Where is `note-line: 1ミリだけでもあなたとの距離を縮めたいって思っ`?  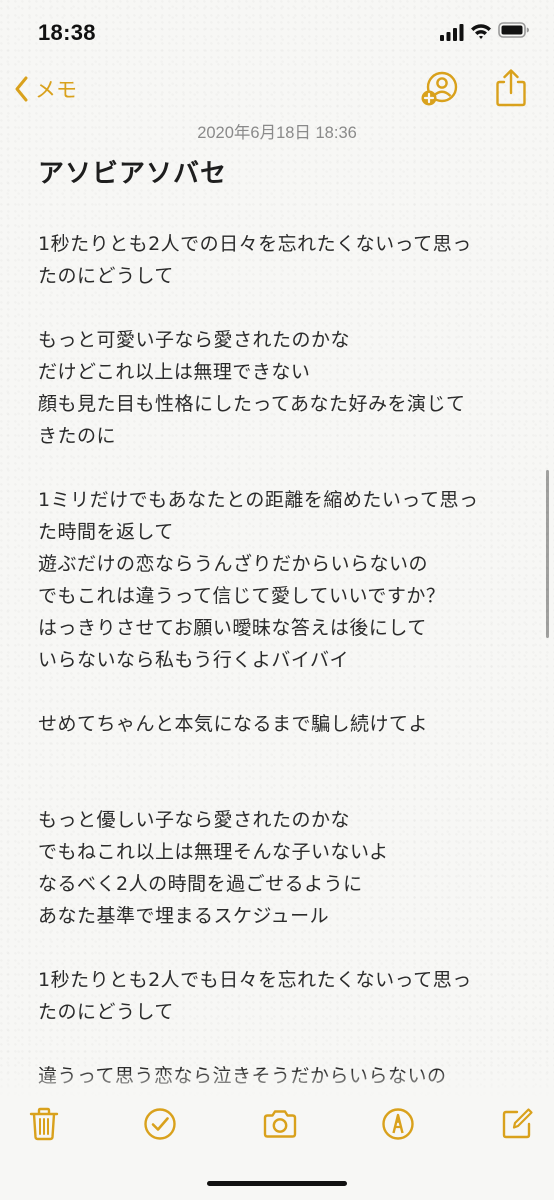
note-line: 1ミリだけでもあなたとの距離を縮めたいって思っ is located at coordinates (258, 500).